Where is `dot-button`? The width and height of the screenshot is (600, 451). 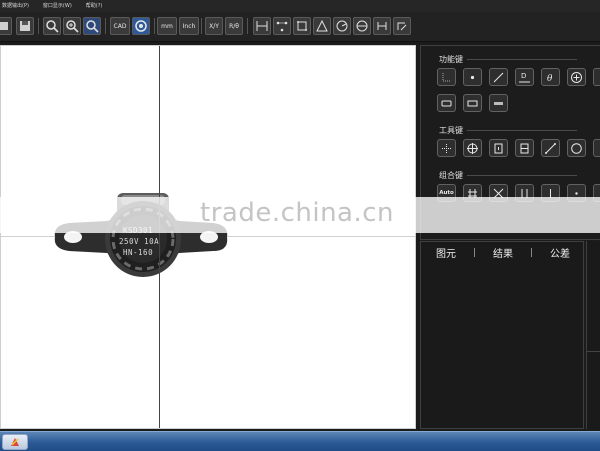
dot-button is located at coordinates (472, 77).